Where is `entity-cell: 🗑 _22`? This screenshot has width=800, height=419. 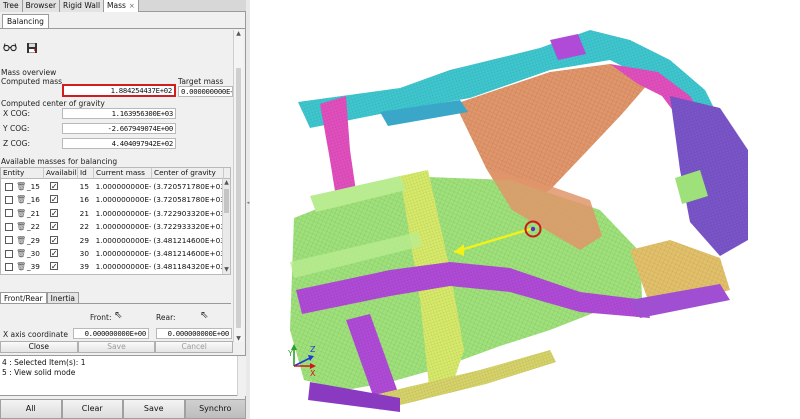 entity-cell: 🗑 _22 is located at coordinates (22, 226).